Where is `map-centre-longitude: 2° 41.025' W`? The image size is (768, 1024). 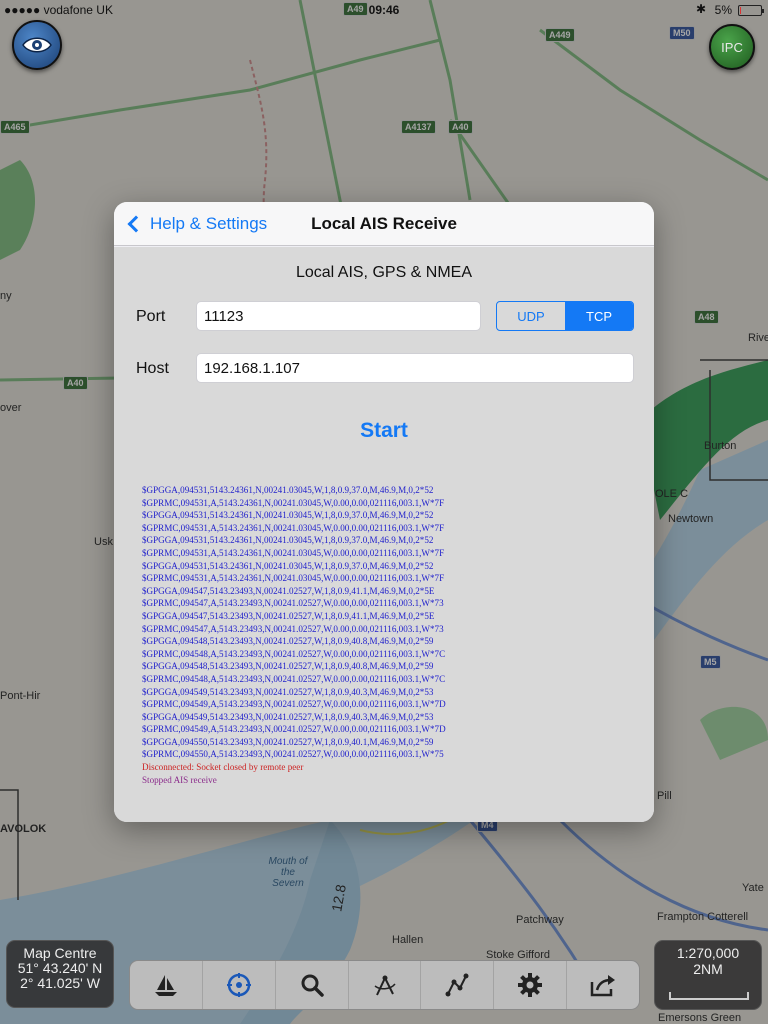
map-centre-longitude: 2° 41.025' W is located at coordinates (60, 983).